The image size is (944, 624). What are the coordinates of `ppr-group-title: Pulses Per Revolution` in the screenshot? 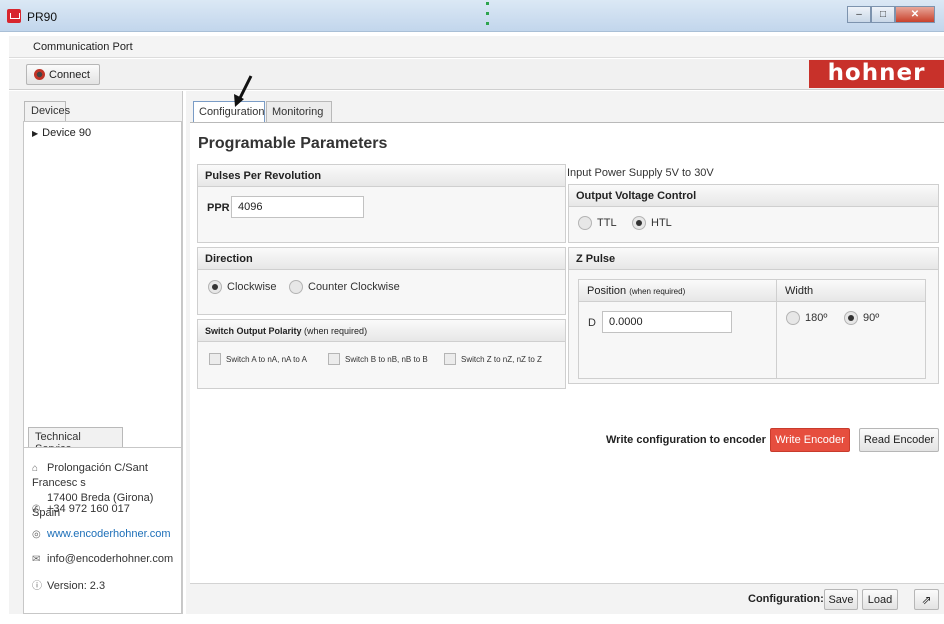 It's located at (381, 176).